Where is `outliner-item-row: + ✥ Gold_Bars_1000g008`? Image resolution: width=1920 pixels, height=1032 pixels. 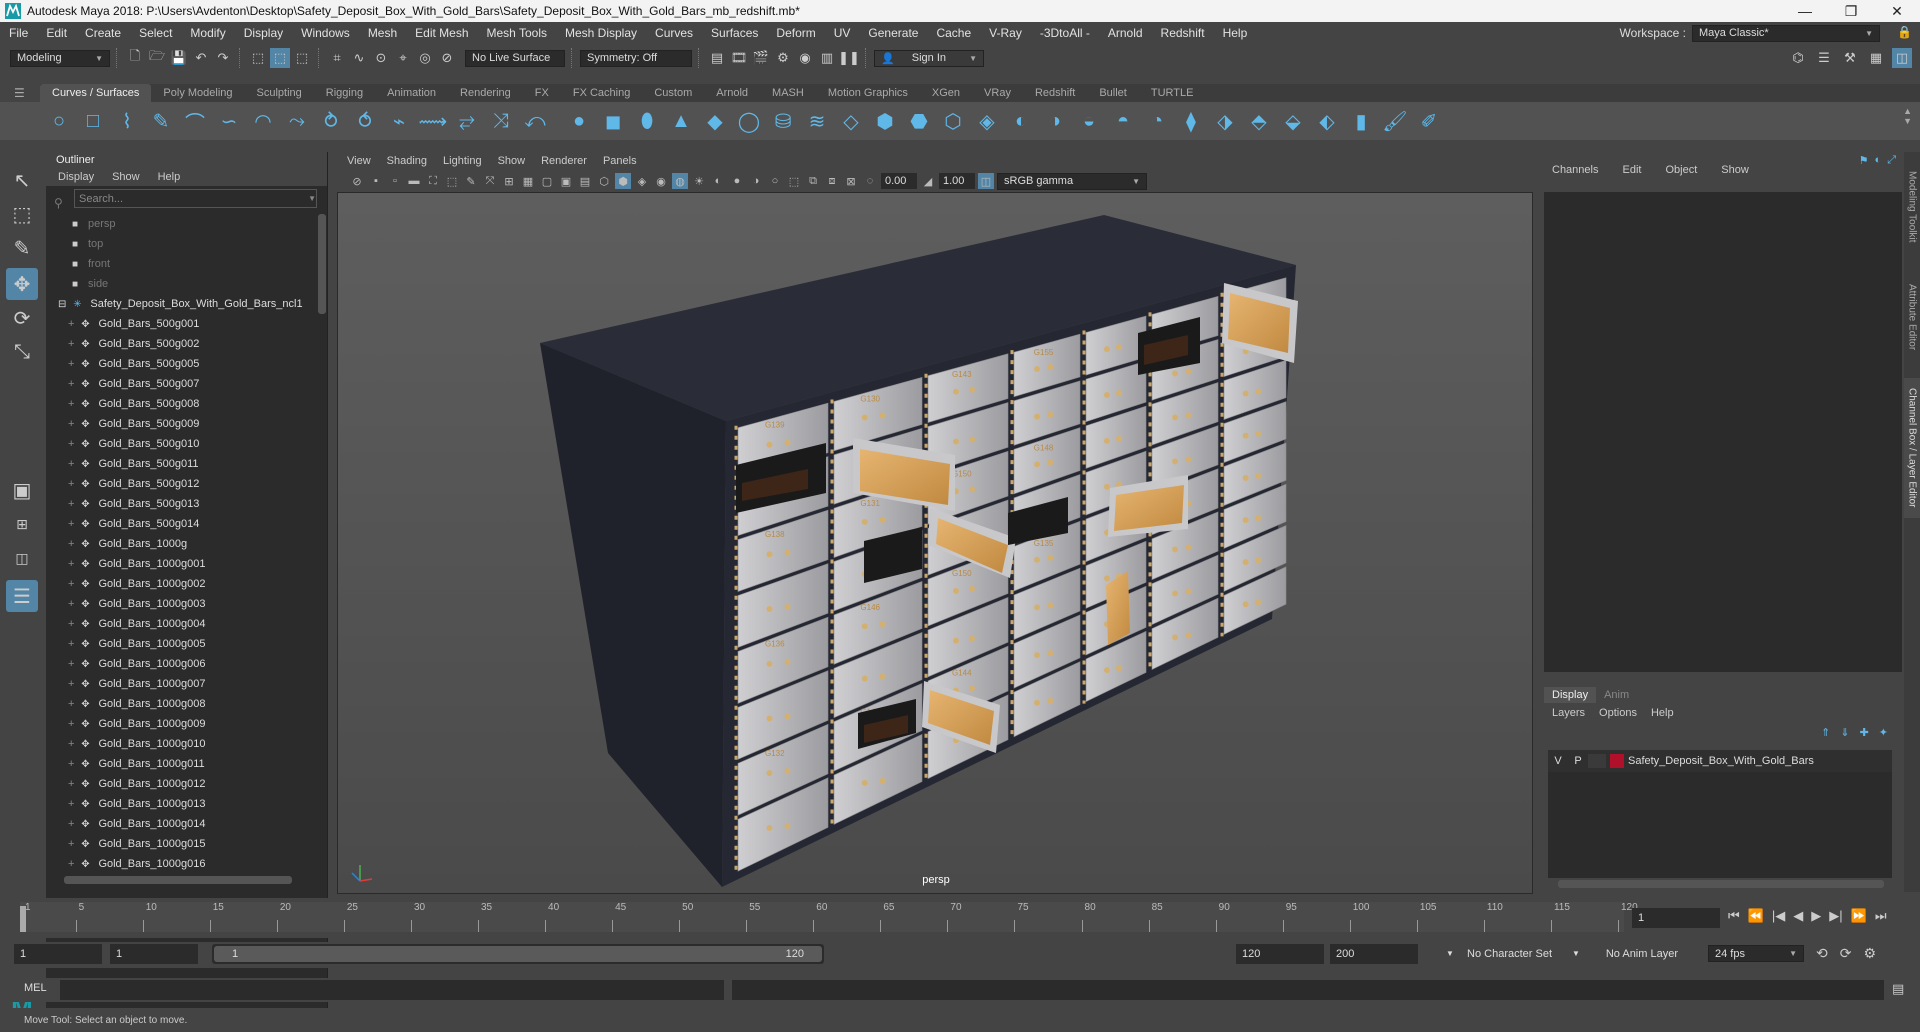 outliner-item-row: + ✥ Gold_Bars_1000g008 is located at coordinates (181, 704).